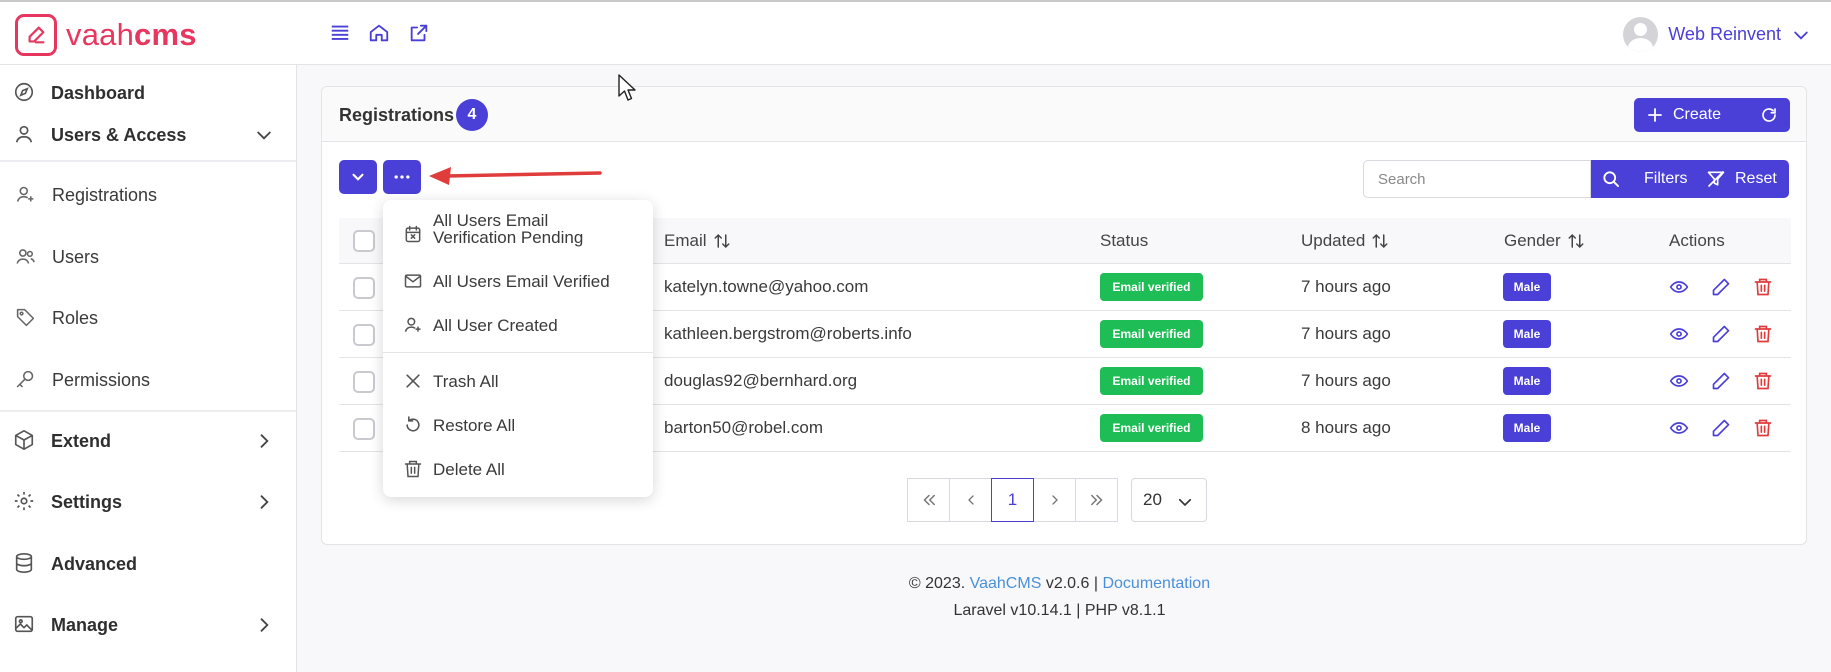 Image resolution: width=1831 pixels, height=672 pixels. Describe the element at coordinates (1346, 427) in the screenshot. I see `row-updated: 8 hours ago` at that location.